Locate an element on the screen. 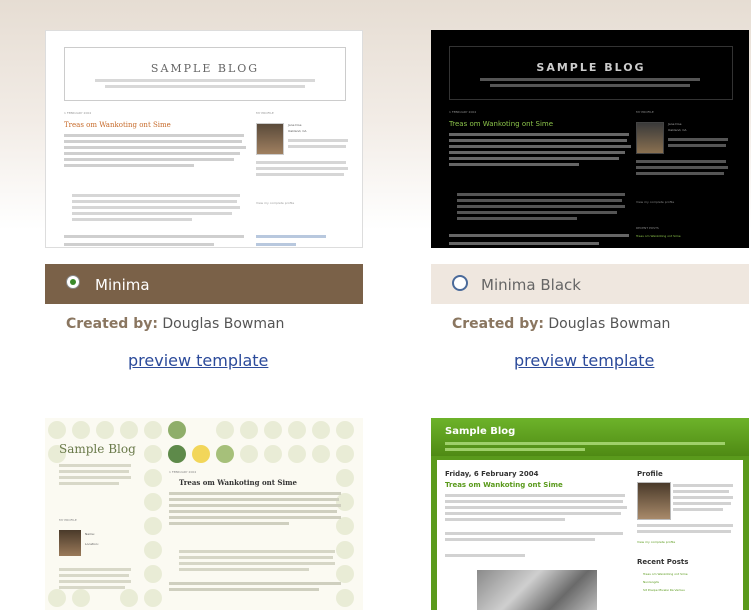 This screenshot has height=610, width=751. preview-template-link-minima-black: preview template is located at coordinates (584, 360).